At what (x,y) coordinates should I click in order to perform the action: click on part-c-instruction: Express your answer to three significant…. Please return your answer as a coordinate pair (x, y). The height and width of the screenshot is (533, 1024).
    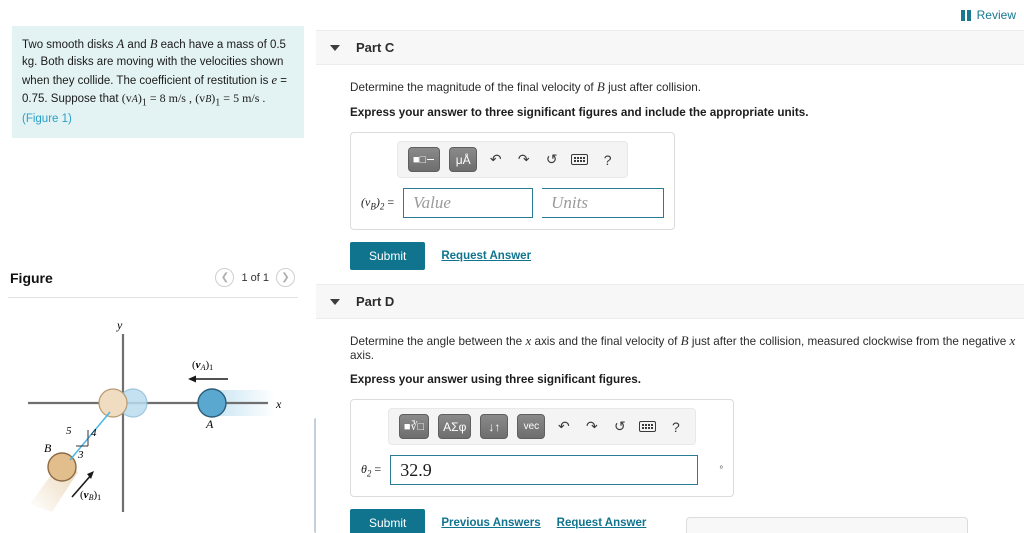
    Looking at the image, I should click on (579, 112).